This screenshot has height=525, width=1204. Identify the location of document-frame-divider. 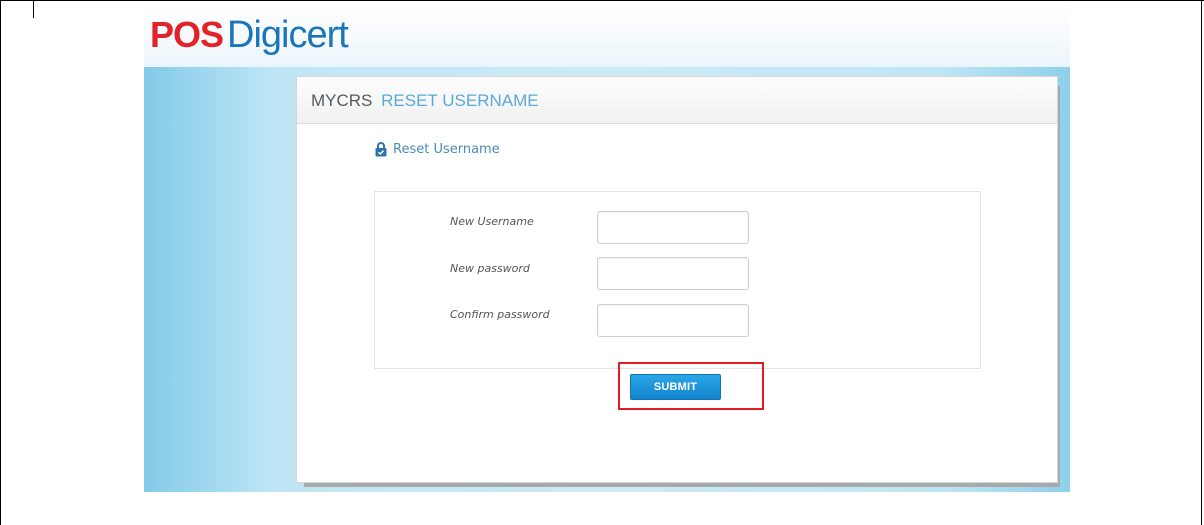
(33, 9).